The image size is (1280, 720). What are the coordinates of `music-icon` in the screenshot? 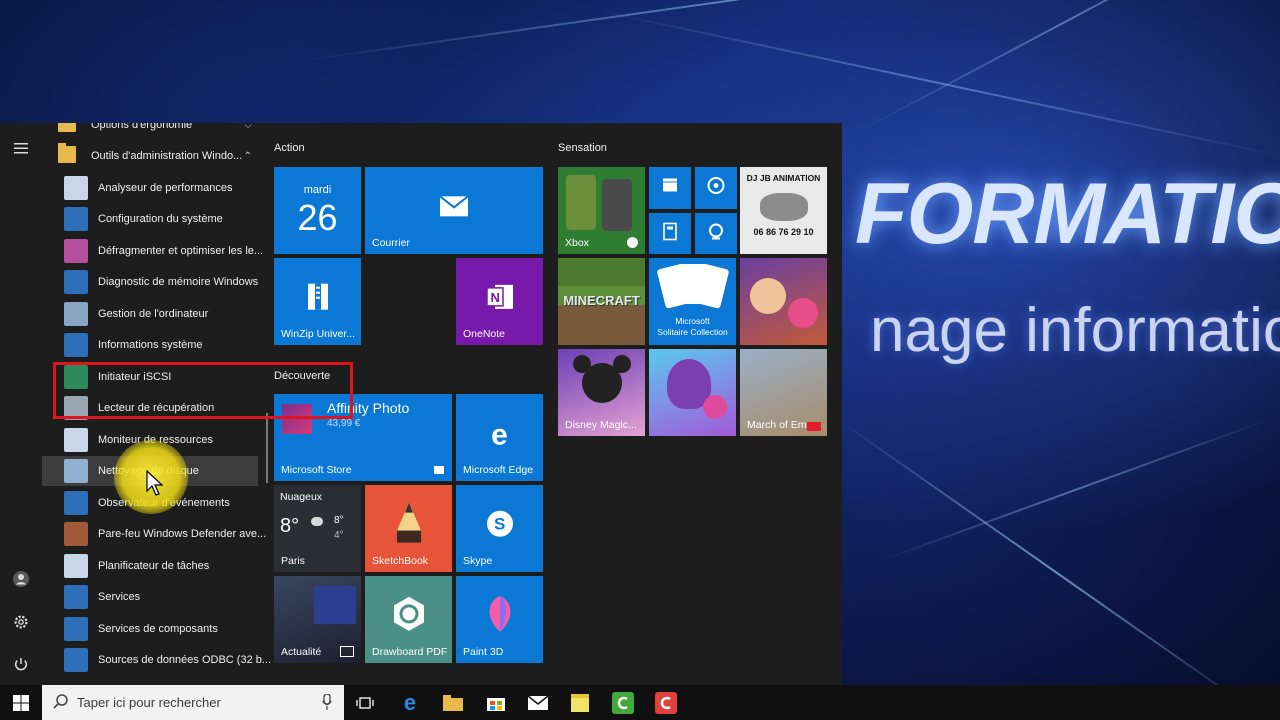 It's located at (716, 188).